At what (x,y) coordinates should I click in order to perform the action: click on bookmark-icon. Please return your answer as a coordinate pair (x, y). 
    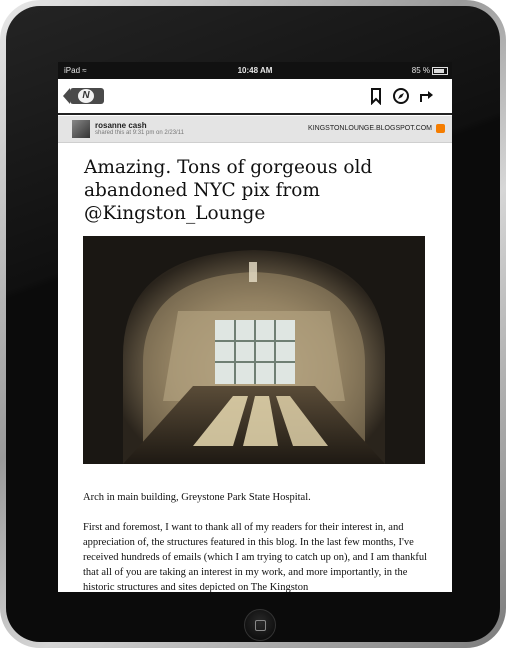
    Looking at the image, I should click on (376, 96).